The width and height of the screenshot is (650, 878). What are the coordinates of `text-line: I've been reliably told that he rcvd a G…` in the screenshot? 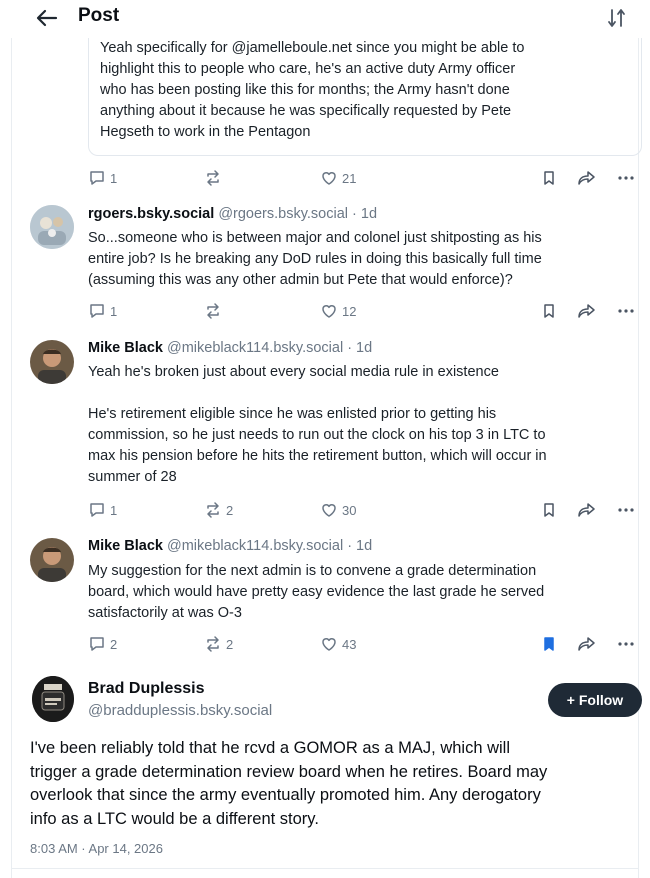 It's located at (270, 748).